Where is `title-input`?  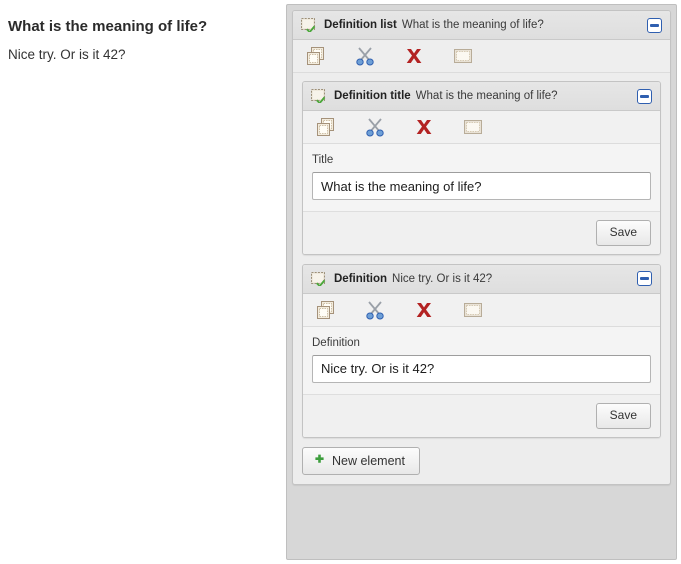 title-input is located at coordinates (481, 186).